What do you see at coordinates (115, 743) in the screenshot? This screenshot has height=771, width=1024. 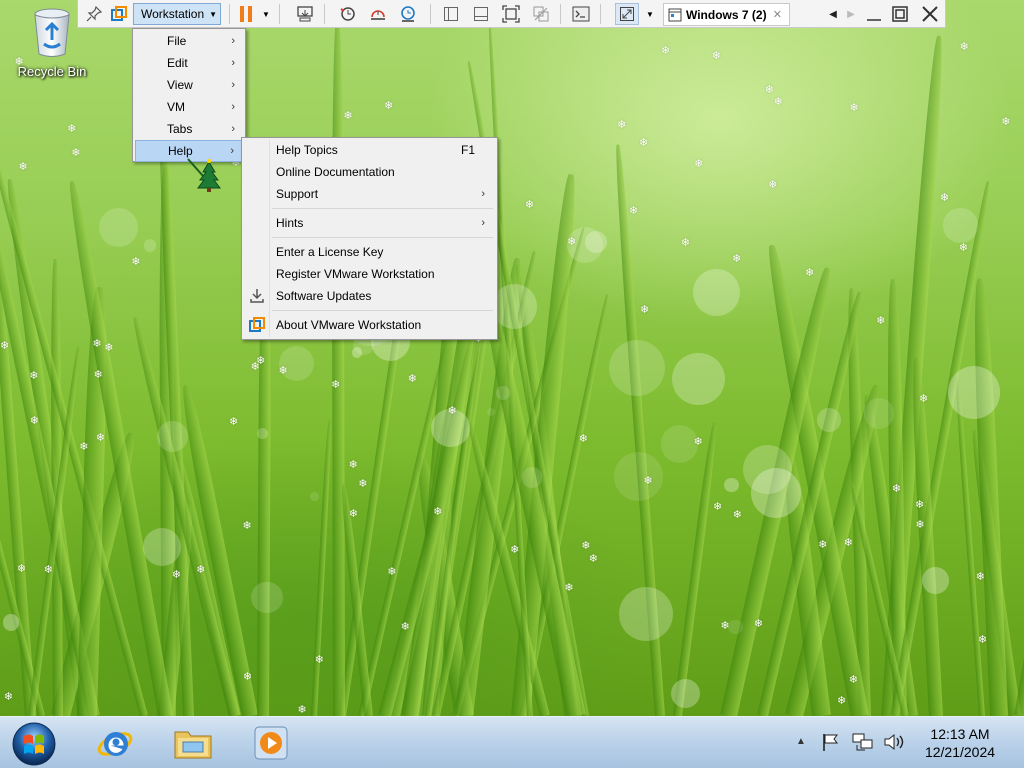 I see `internet-explorer-icon` at bounding box center [115, 743].